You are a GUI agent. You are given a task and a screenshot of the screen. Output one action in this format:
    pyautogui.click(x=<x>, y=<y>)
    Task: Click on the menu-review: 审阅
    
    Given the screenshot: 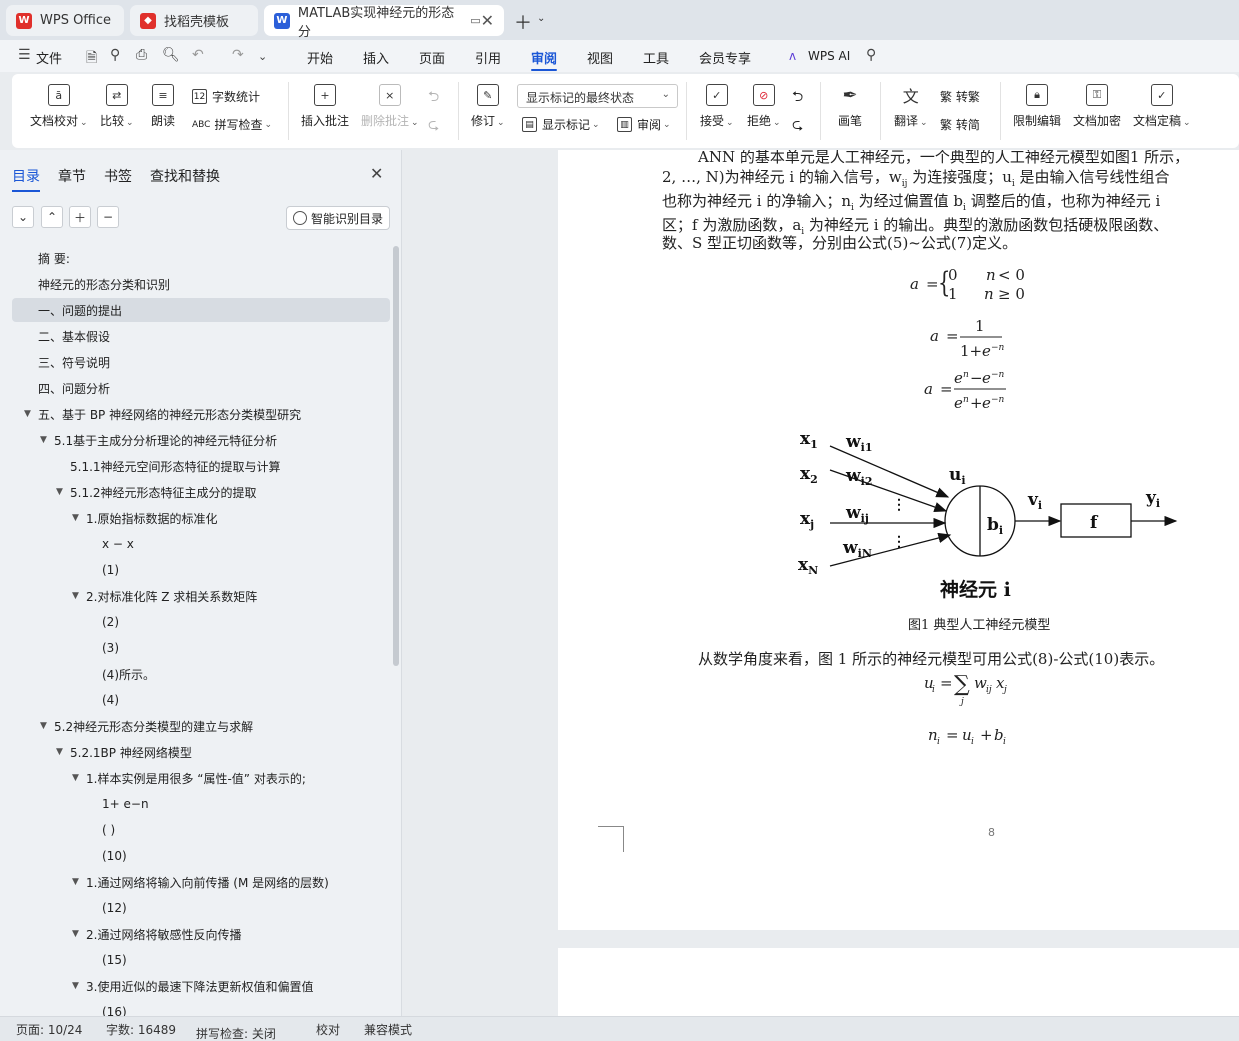 What is the action you would take?
    pyautogui.click(x=544, y=59)
    